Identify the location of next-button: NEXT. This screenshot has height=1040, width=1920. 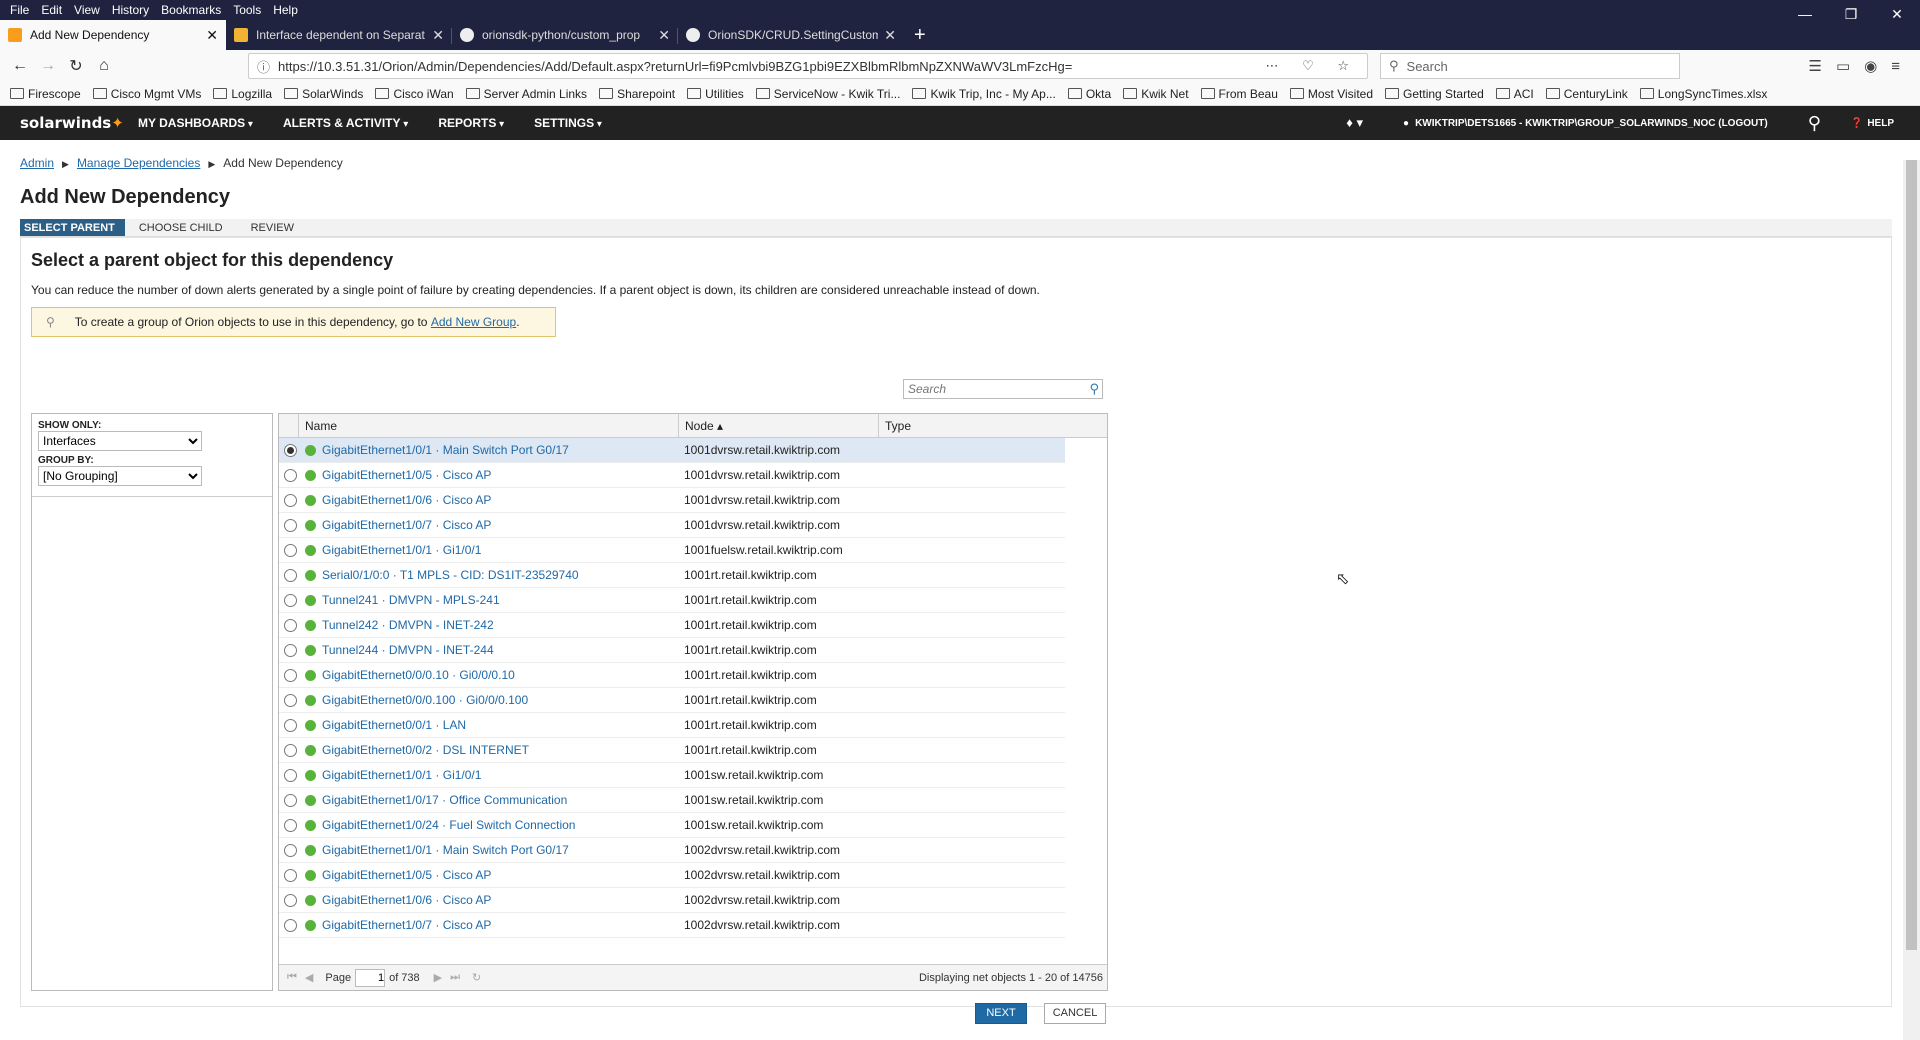
(1001, 1013).